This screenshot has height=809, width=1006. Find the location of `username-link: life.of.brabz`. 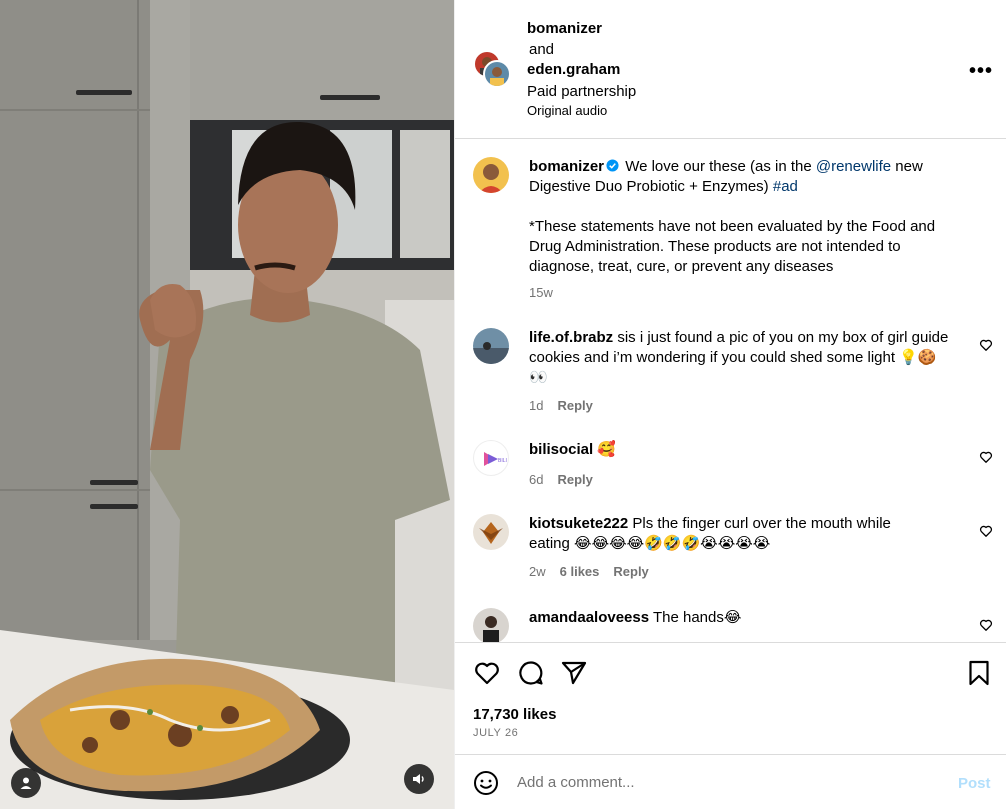

username-link: life.of.brabz is located at coordinates (571, 337).